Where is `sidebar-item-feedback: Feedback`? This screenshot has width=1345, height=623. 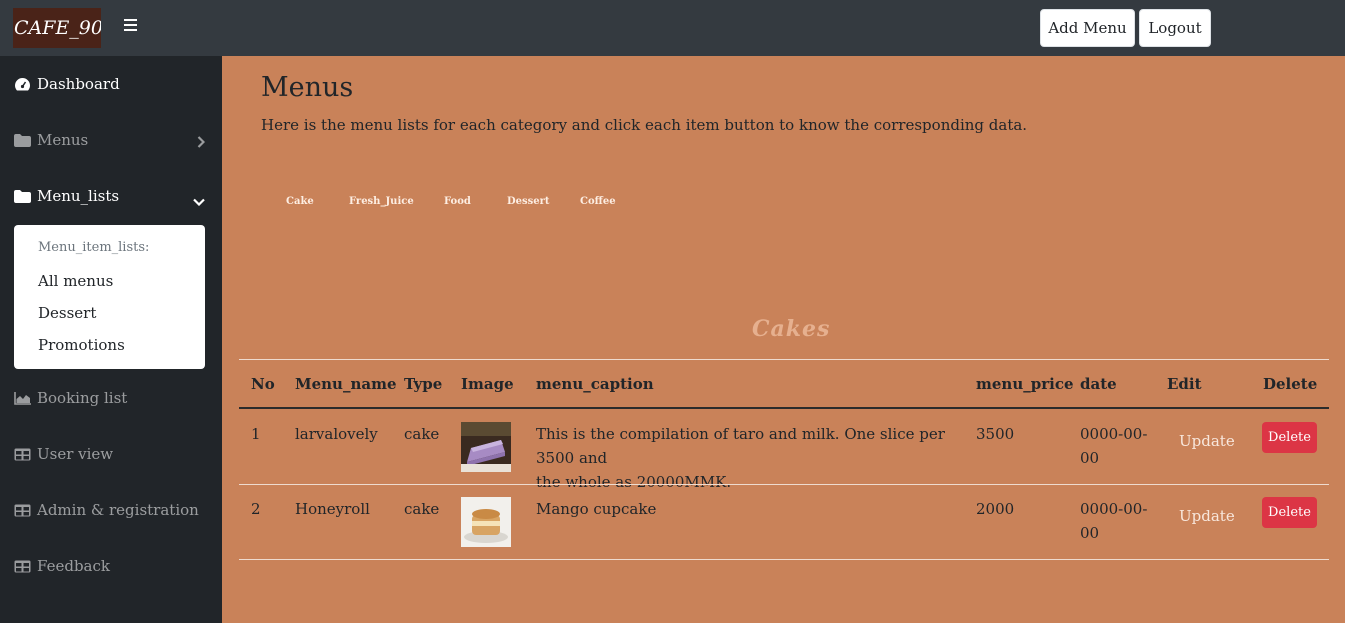
sidebar-item-feedback: Feedback is located at coordinates (111, 566).